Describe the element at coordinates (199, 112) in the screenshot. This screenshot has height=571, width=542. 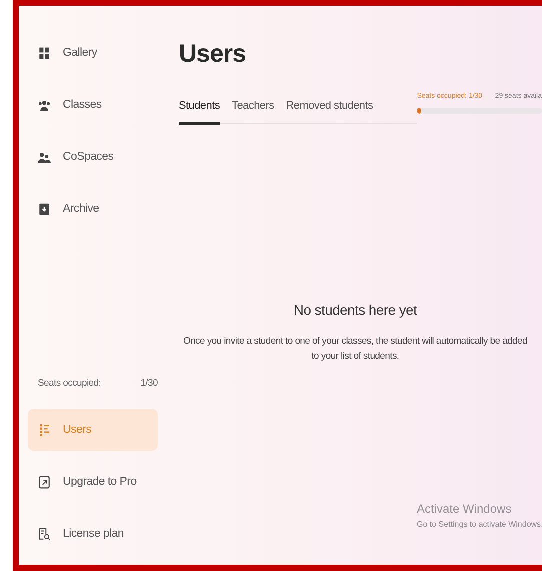
I see `tab: Students` at that location.